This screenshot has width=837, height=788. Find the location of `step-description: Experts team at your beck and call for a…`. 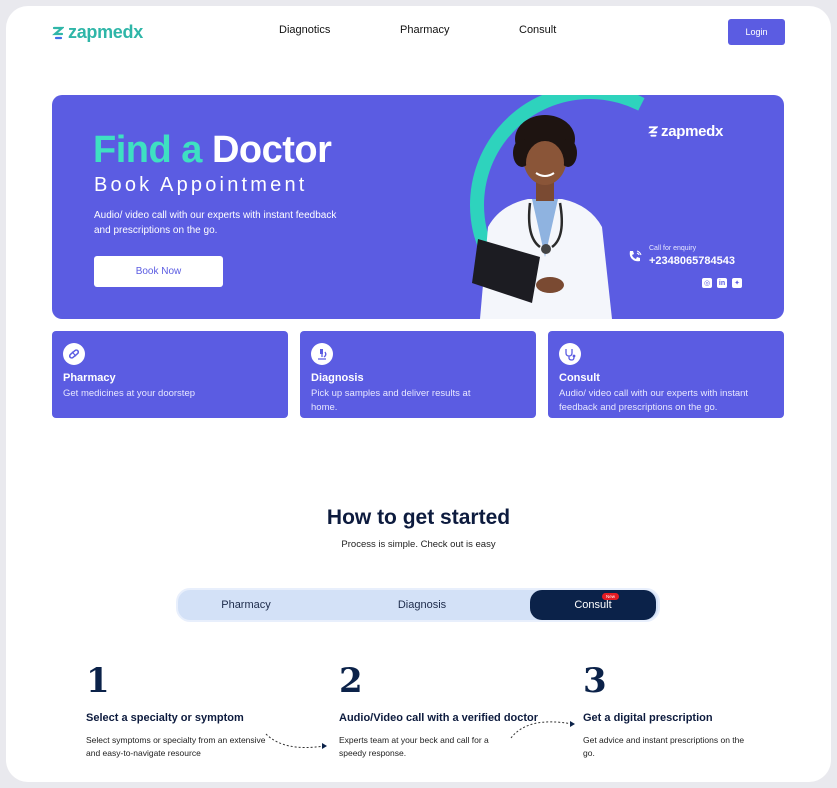

step-description: Experts team at your beck and call for a… is located at coordinates (414, 746).